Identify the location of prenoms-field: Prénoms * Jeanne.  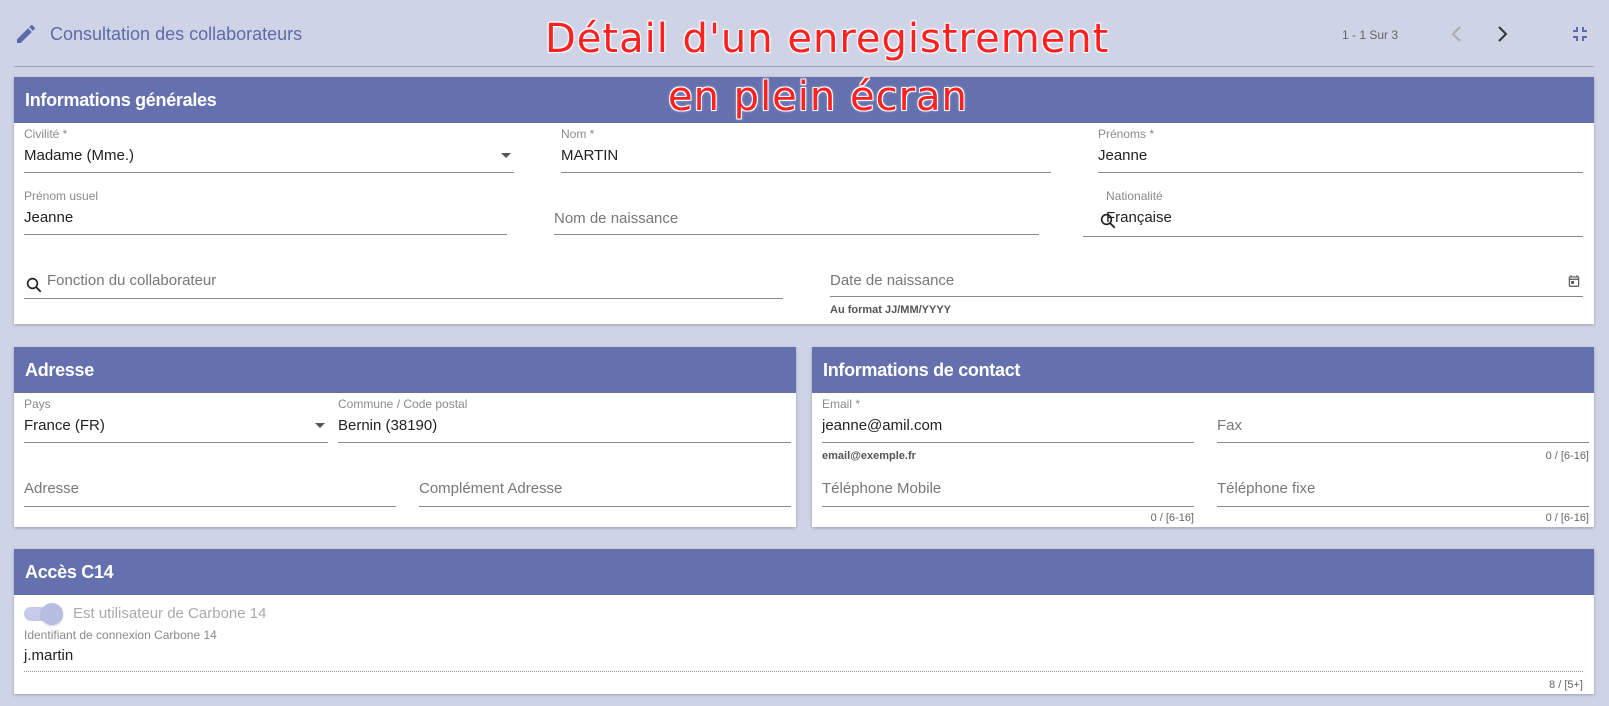
(1340, 150).